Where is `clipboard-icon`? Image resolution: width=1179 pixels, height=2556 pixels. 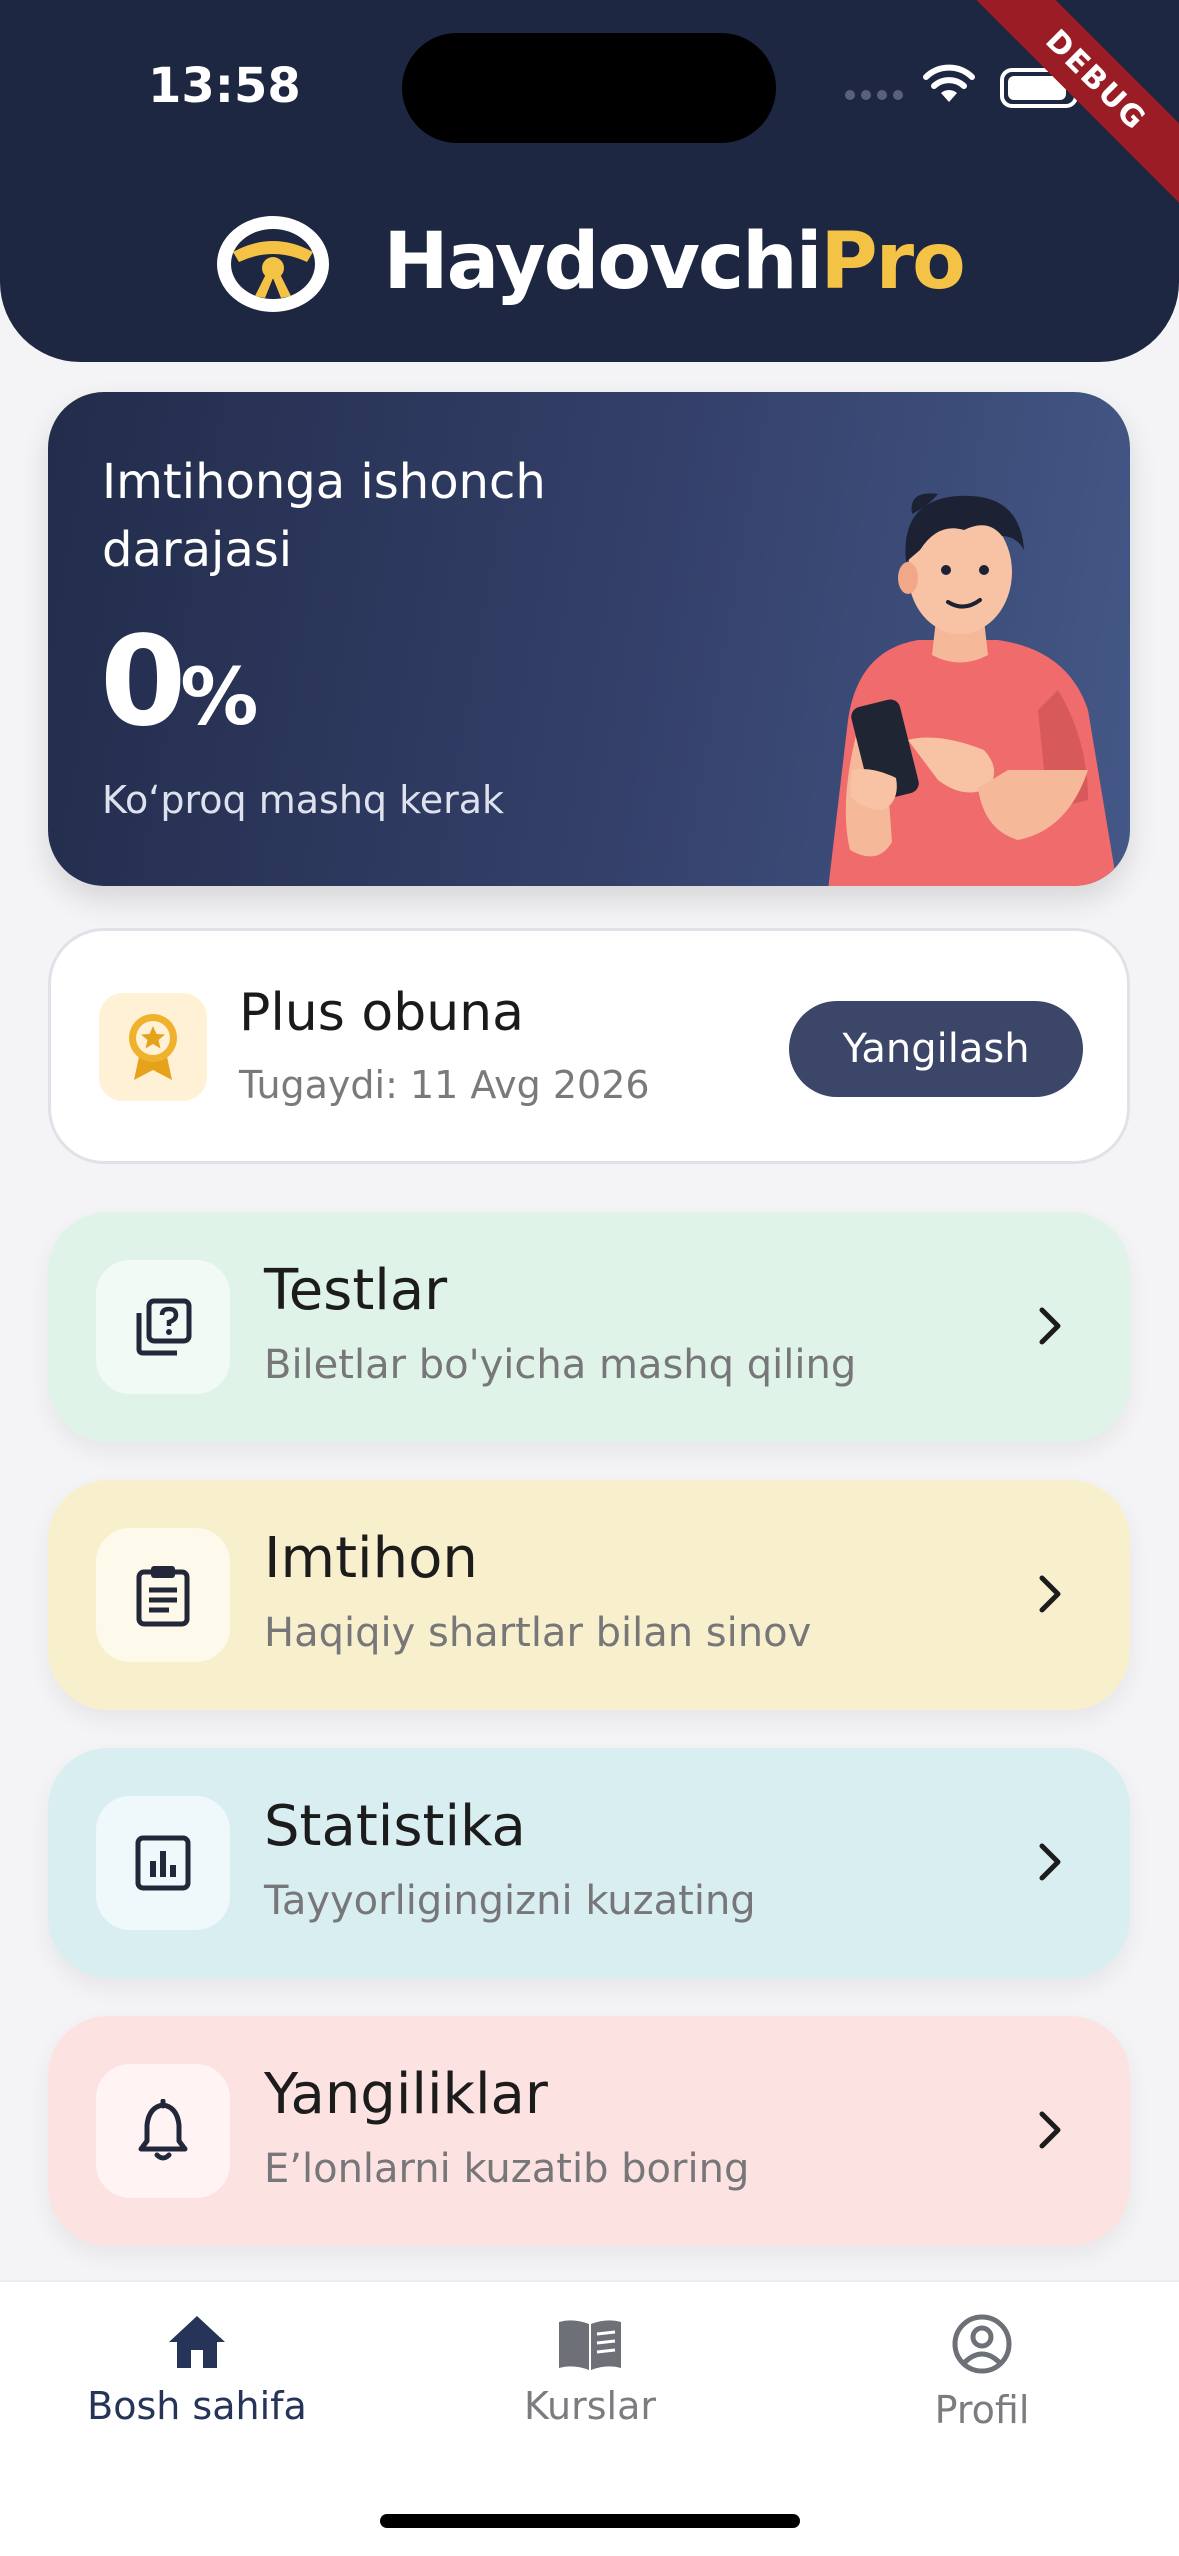
clipboard-icon is located at coordinates (163, 1595).